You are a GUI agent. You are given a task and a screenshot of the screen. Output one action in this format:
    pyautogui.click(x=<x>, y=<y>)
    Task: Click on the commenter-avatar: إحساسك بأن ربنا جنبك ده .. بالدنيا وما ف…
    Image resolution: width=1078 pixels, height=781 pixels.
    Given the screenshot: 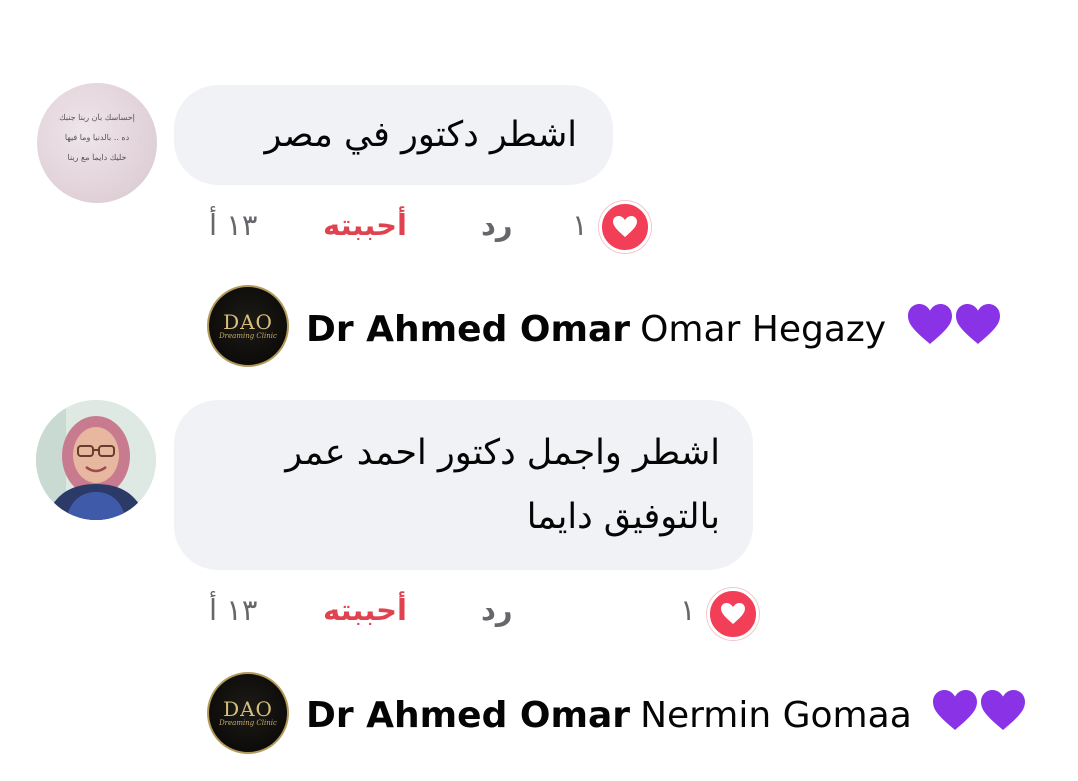 What is the action you would take?
    pyautogui.click(x=97, y=143)
    